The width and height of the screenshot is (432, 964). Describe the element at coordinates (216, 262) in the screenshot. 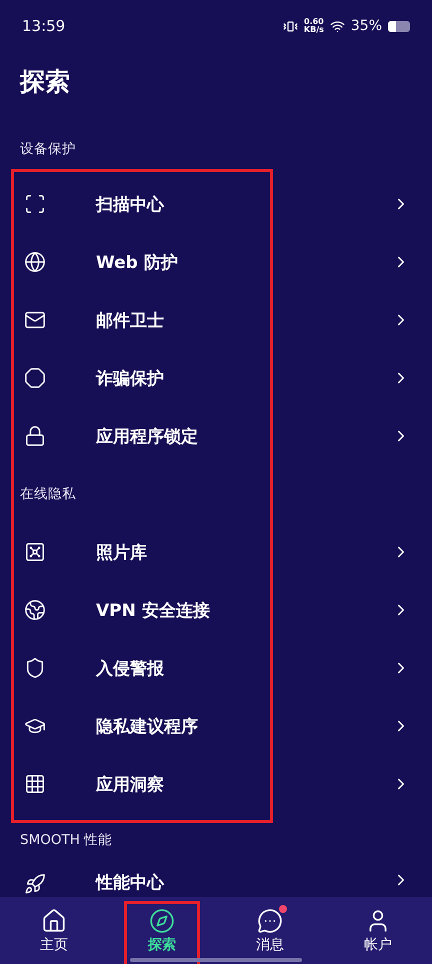

I see `feature-row: Web 防护` at that location.